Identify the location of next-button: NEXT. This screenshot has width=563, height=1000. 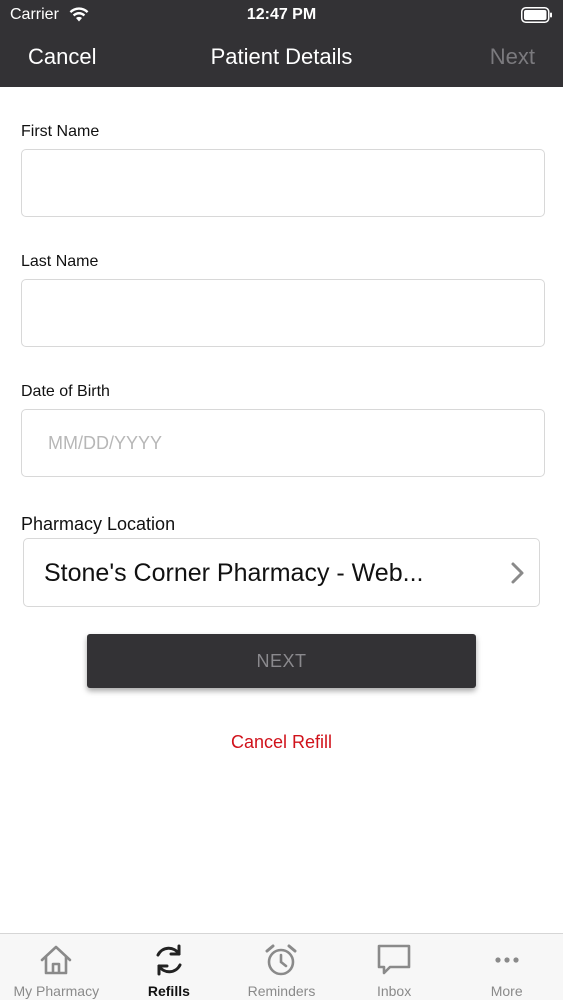
(281, 661).